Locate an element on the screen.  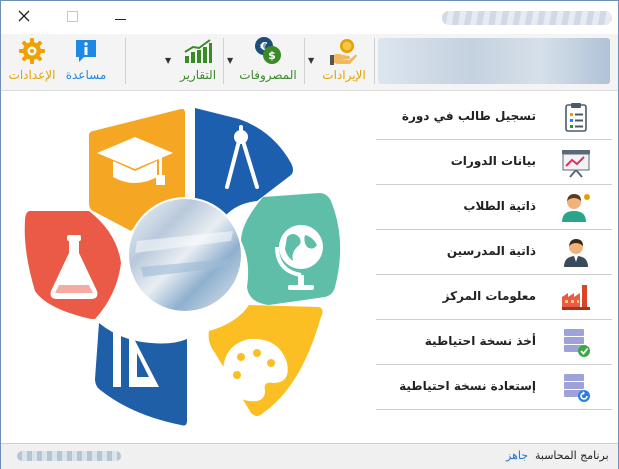
revenues-button: الإيرادات is located at coordinates (344, 62).